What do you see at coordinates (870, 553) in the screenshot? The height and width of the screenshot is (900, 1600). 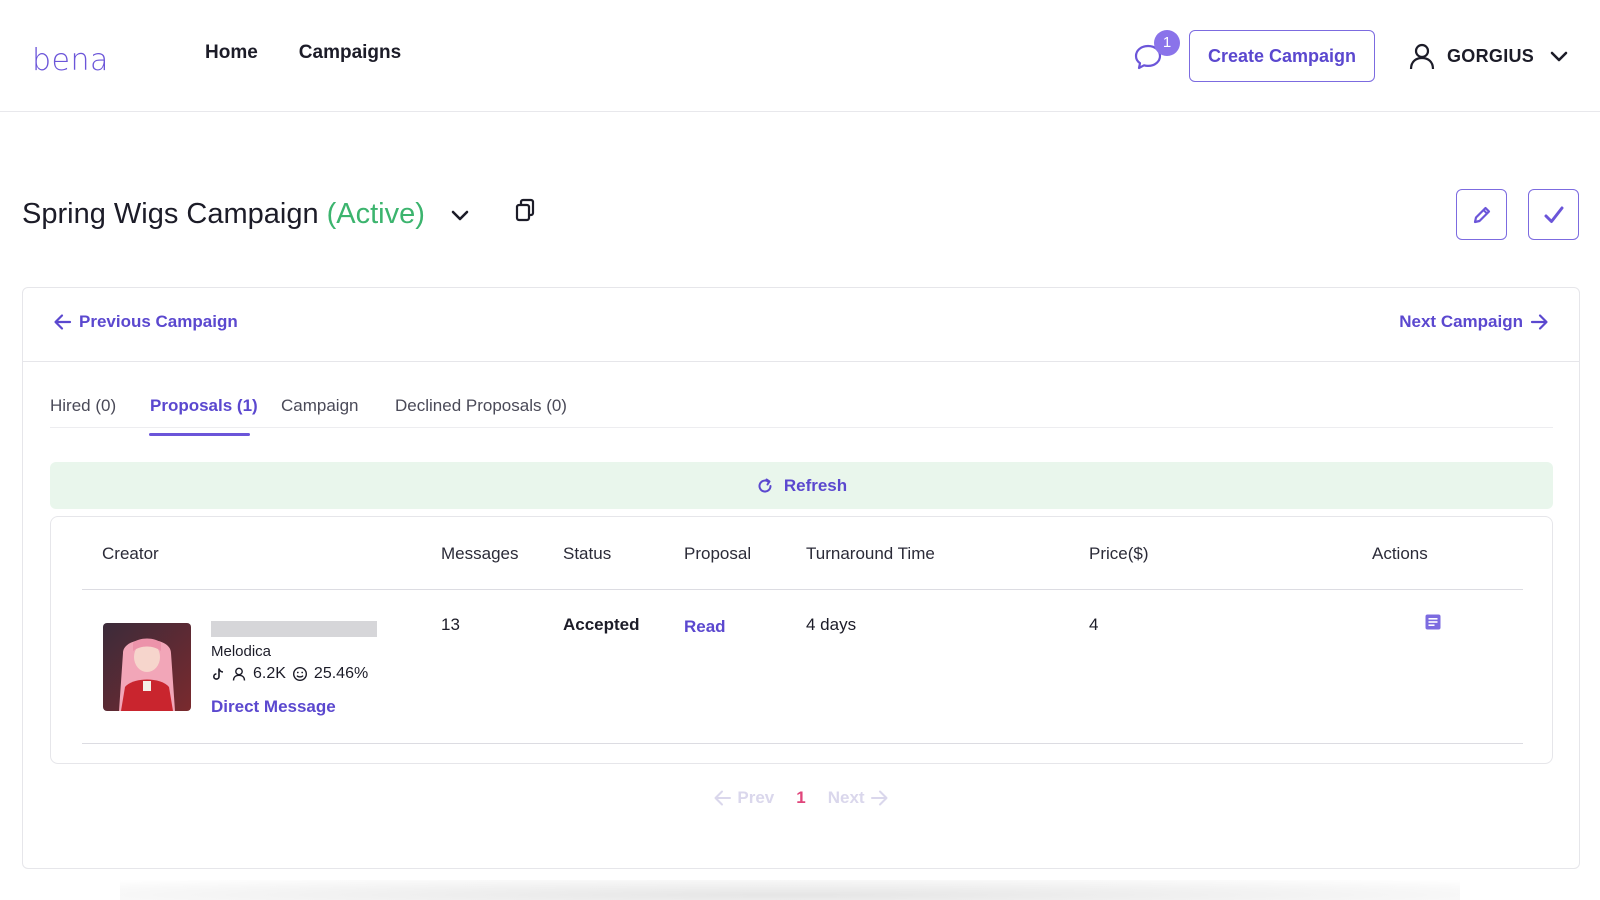 I see `column-header-turnaround-time: Turnaround Time` at bounding box center [870, 553].